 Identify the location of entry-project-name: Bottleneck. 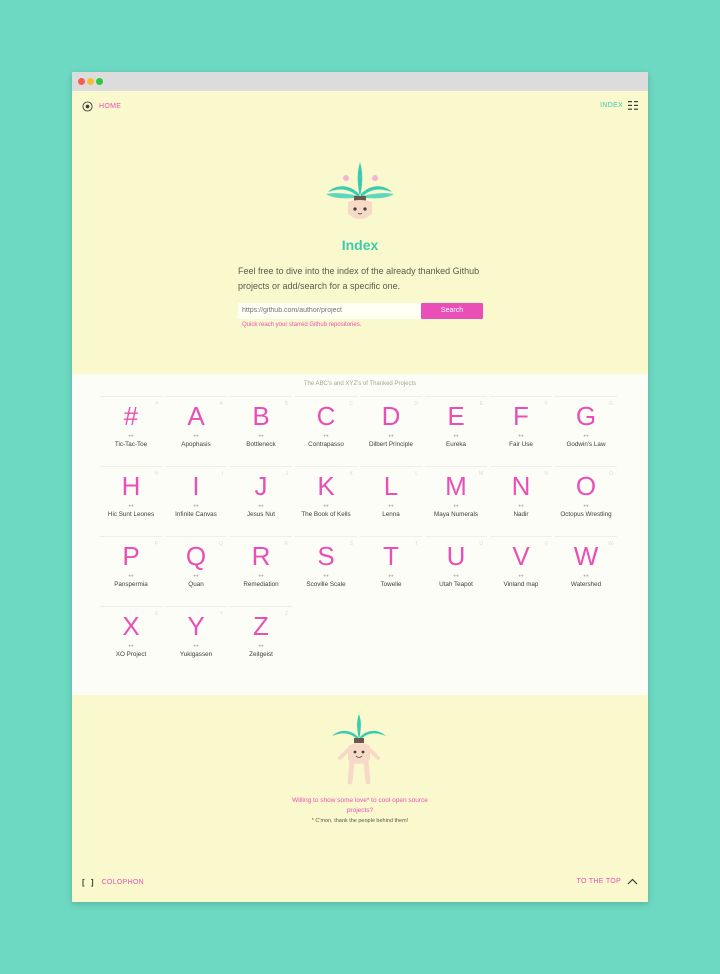
(261, 444).